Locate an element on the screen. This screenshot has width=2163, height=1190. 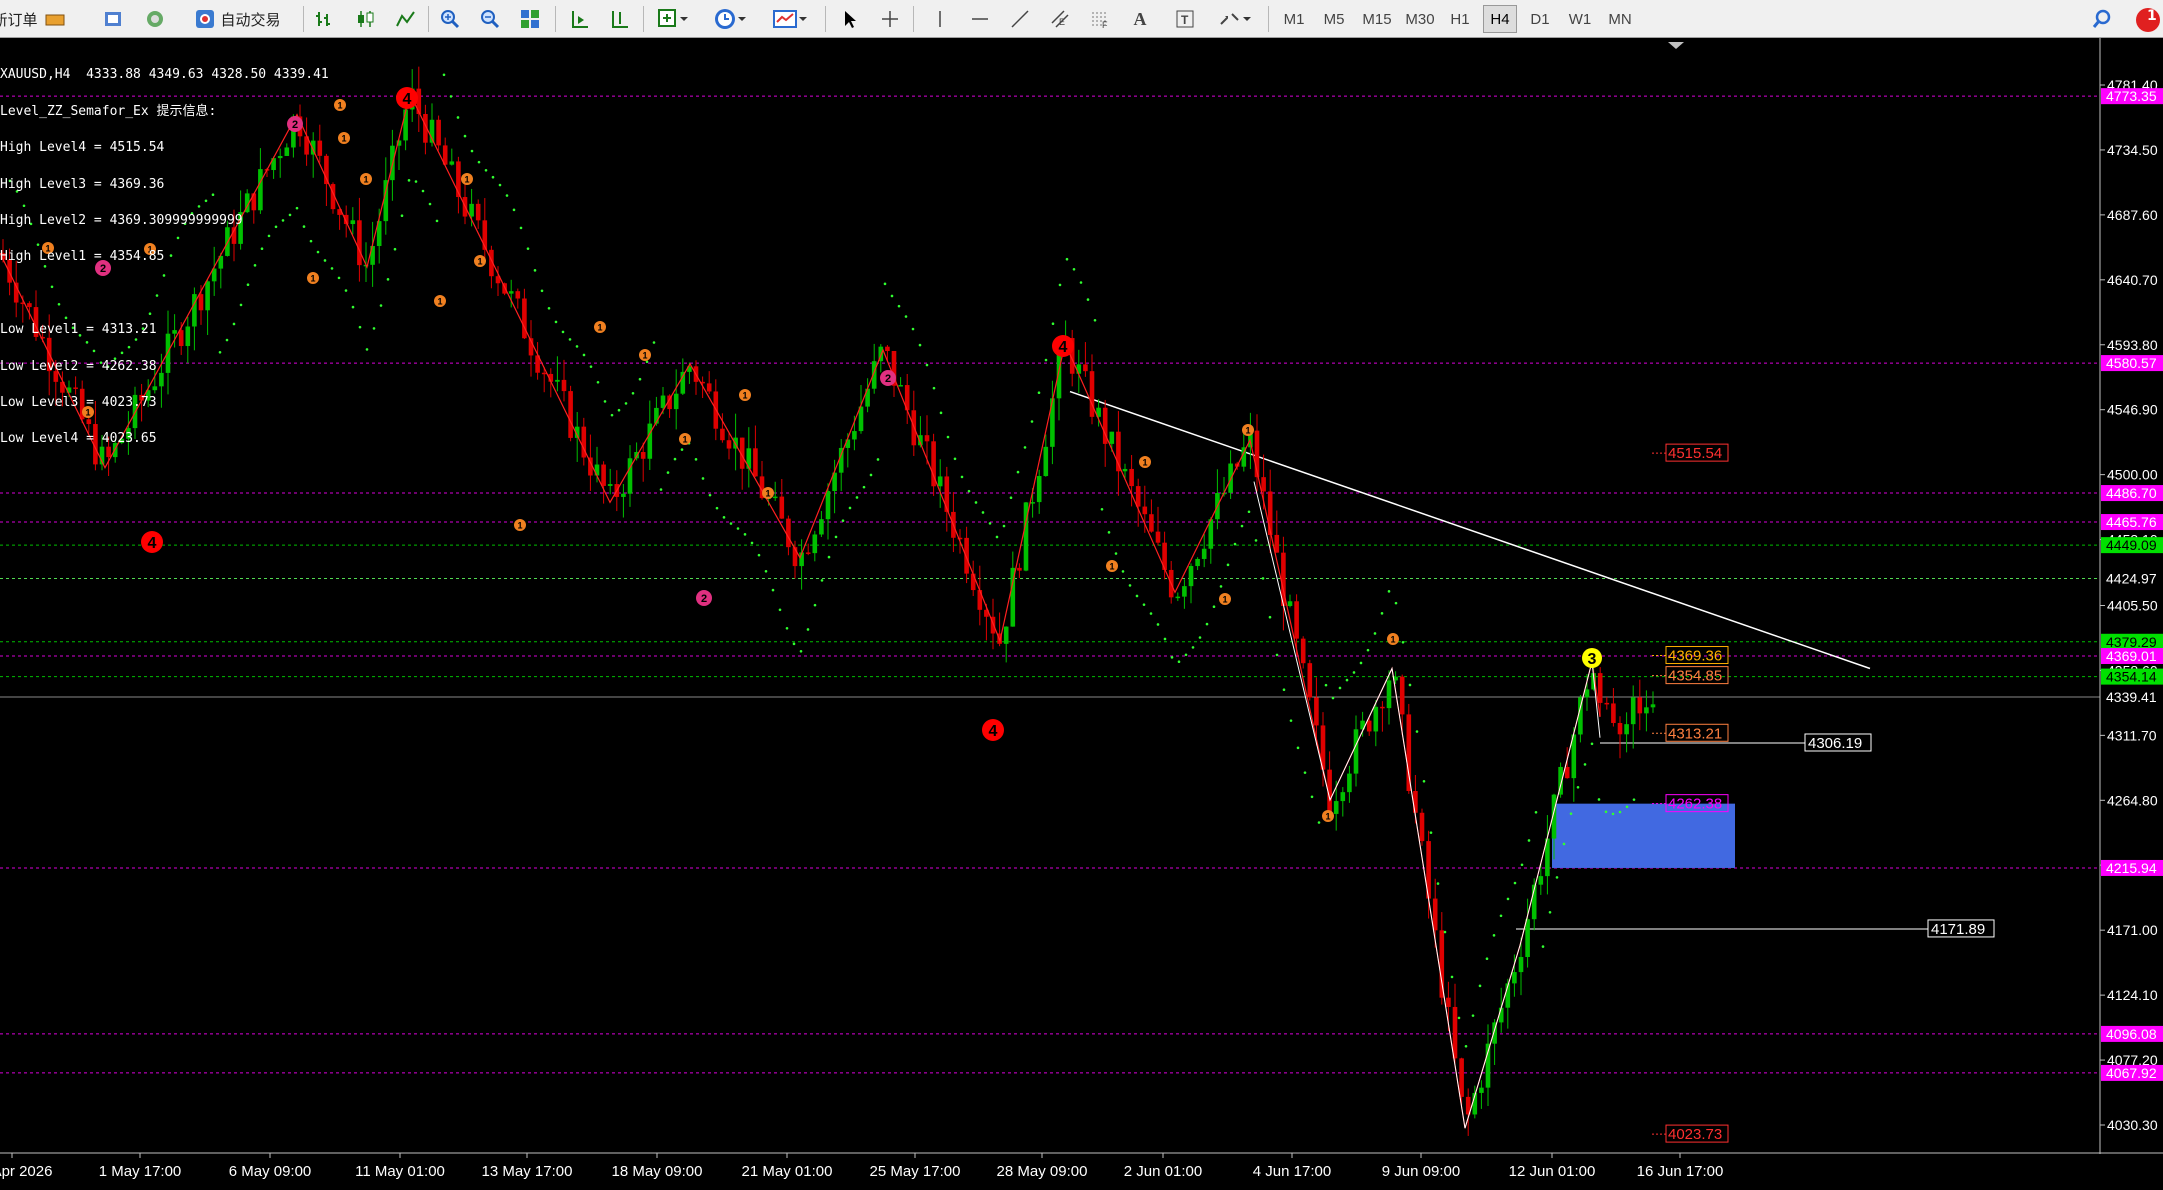
navigator-icon is located at coordinates (113, 19).